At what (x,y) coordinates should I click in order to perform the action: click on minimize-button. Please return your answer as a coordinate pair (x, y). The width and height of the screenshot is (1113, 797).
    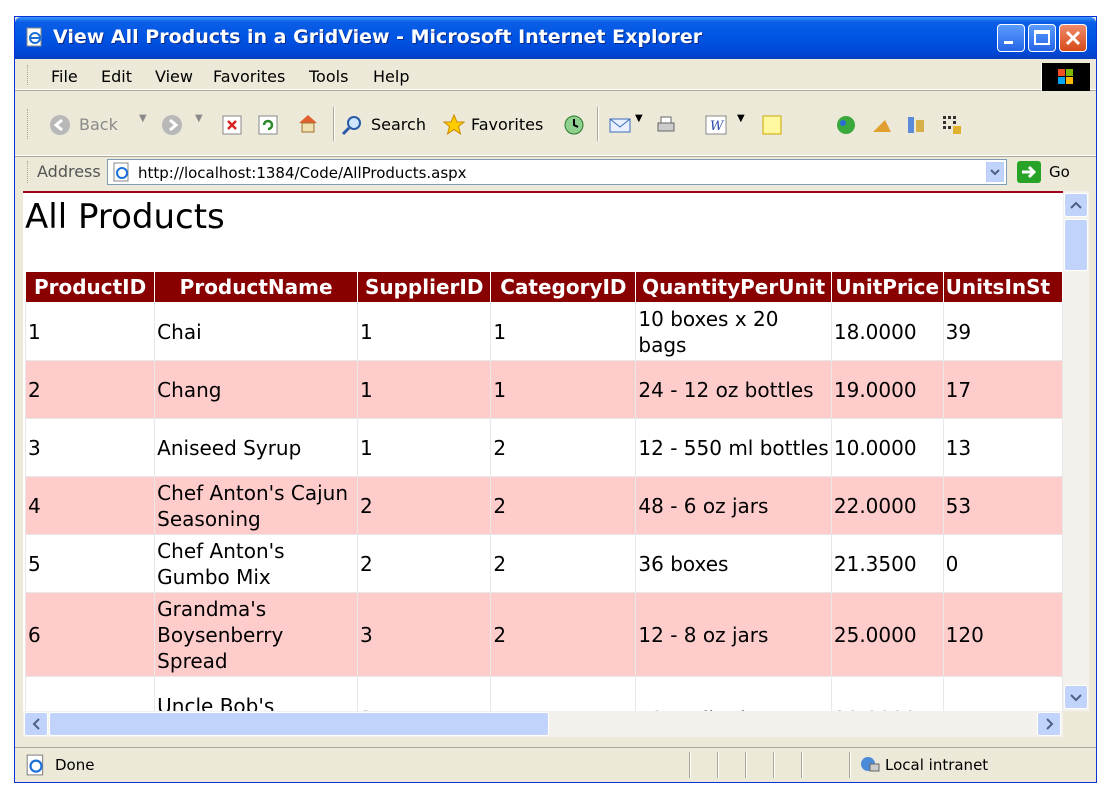
    Looking at the image, I should click on (1011, 38).